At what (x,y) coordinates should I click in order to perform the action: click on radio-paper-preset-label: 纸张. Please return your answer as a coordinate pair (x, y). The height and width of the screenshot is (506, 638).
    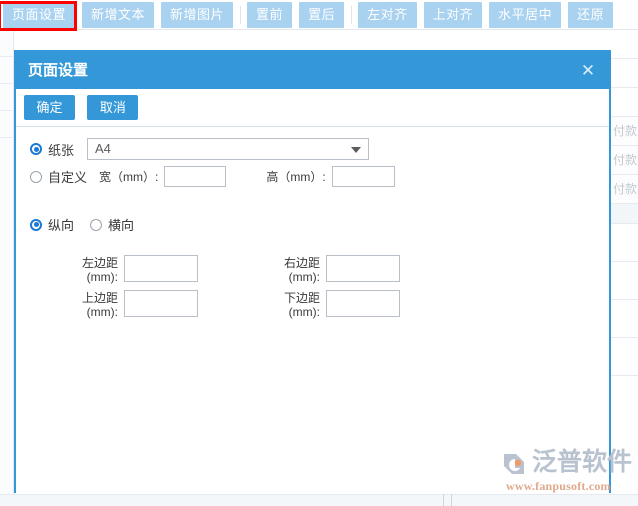
    Looking at the image, I should click on (61, 149).